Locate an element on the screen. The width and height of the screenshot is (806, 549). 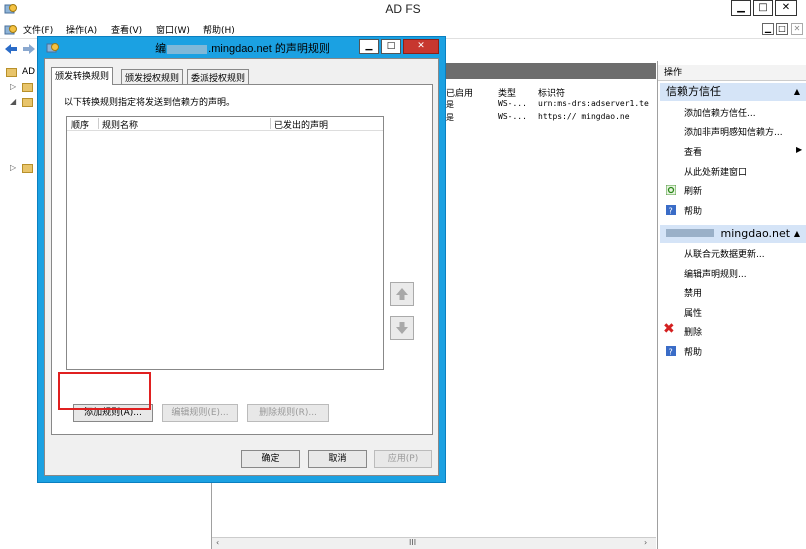
app-title: AD FS is located at coordinates (403, 9).